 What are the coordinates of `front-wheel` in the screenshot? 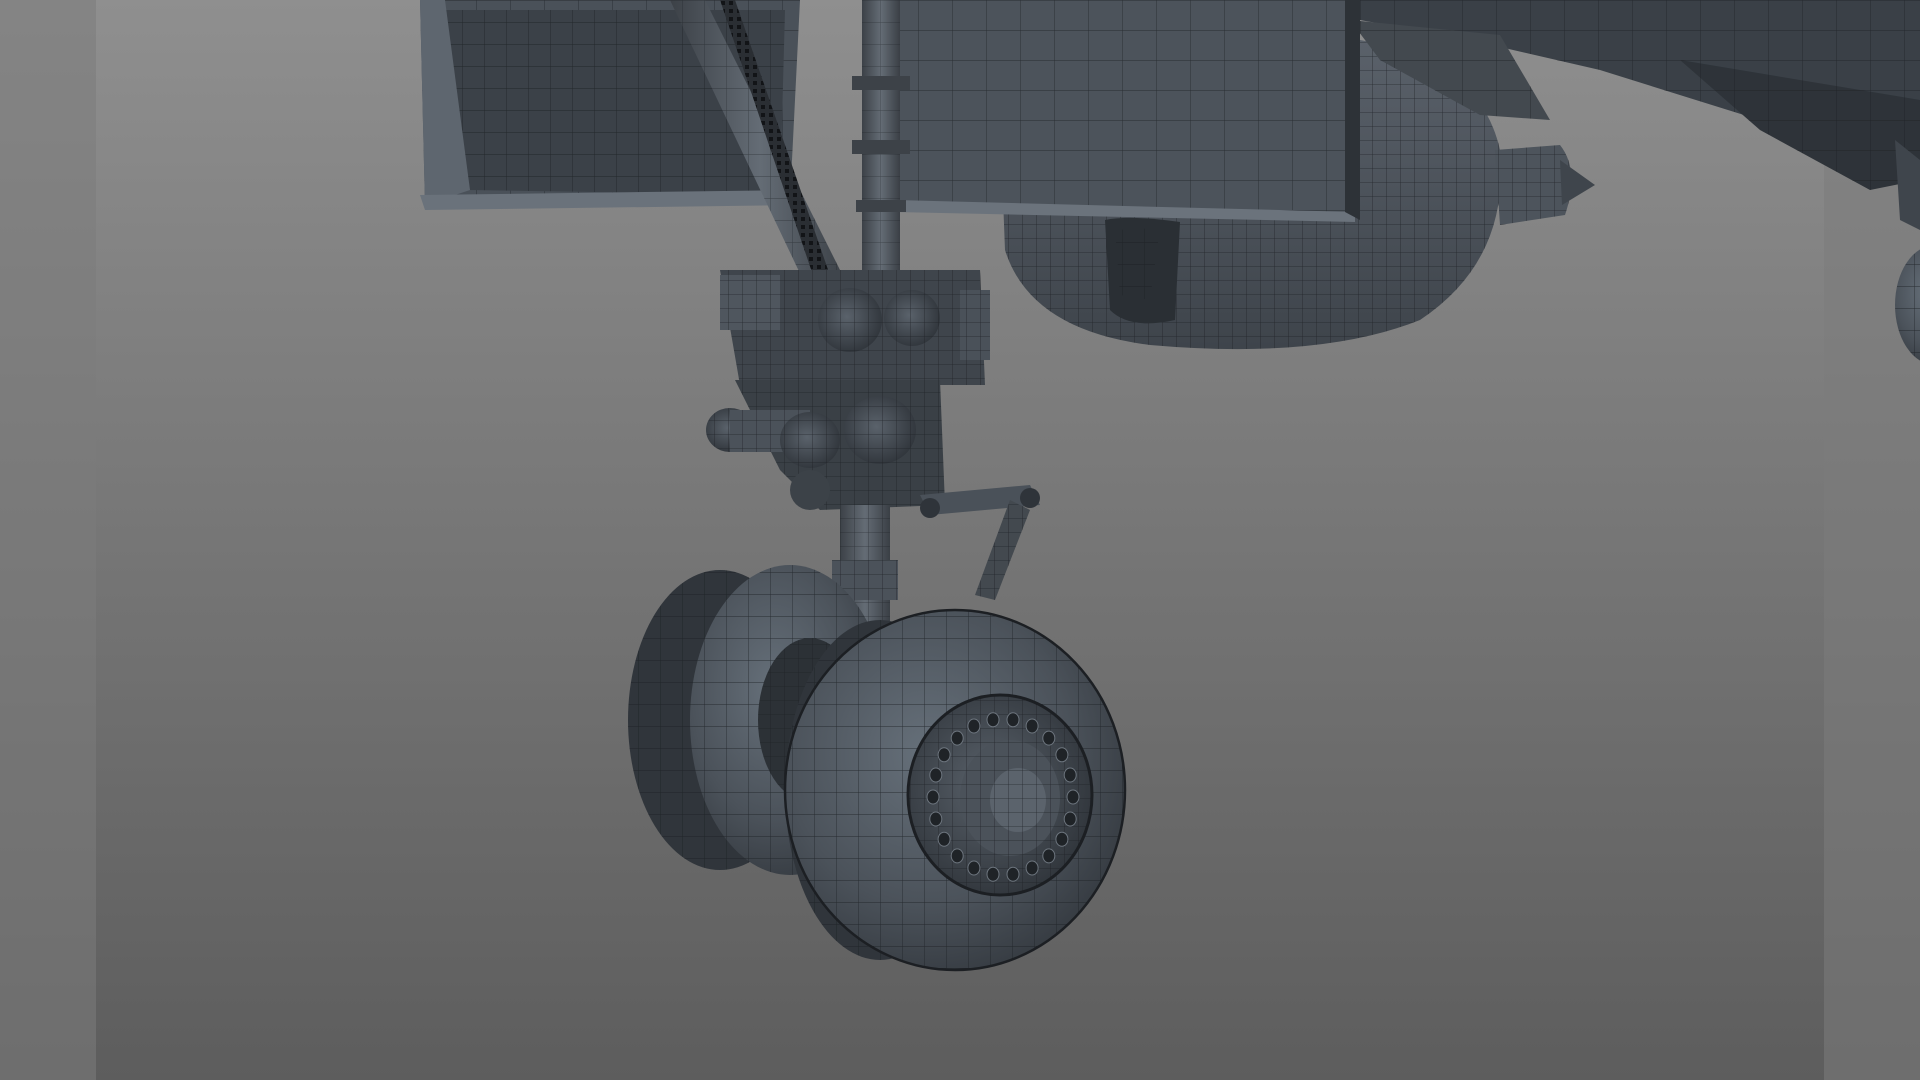 It's located at (955, 790).